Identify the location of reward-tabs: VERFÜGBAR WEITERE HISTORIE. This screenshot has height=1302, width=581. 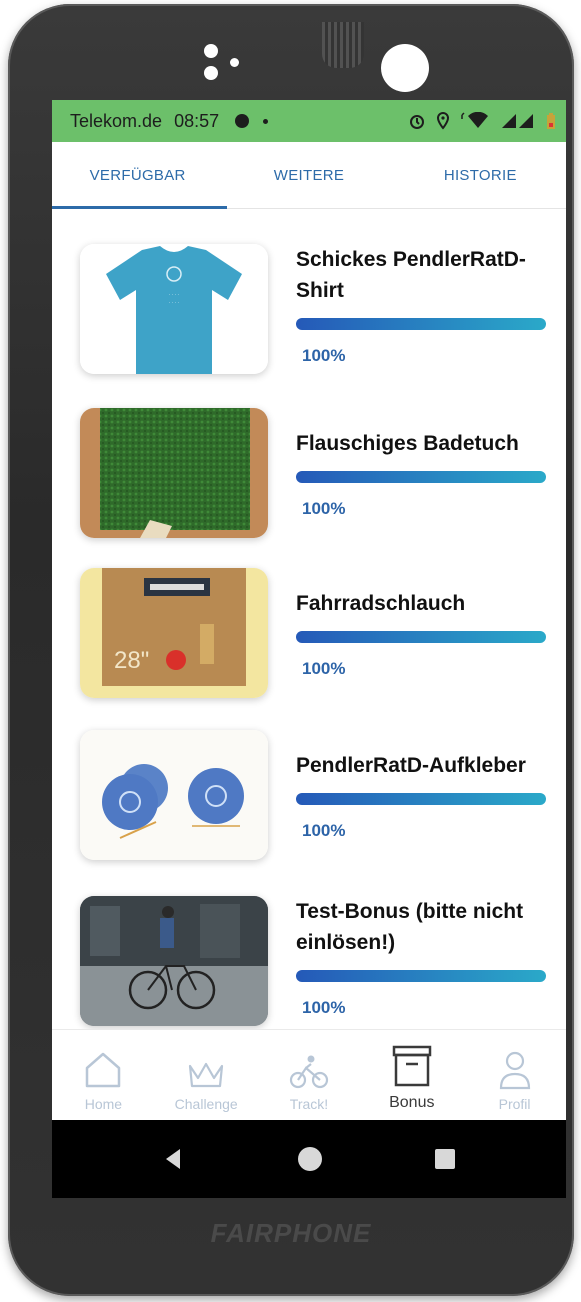
(309, 175).